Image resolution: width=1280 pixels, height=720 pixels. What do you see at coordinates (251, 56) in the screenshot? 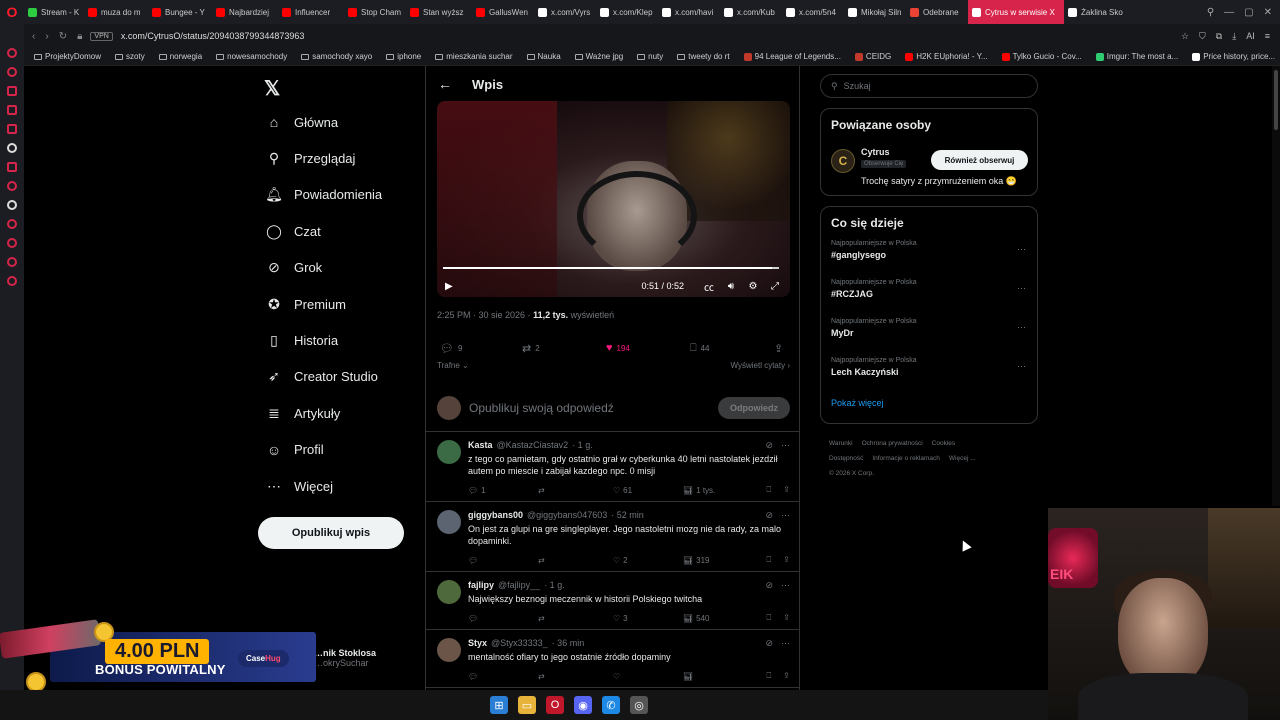
I see `bookmark-item: nowesamochody` at bounding box center [251, 56].